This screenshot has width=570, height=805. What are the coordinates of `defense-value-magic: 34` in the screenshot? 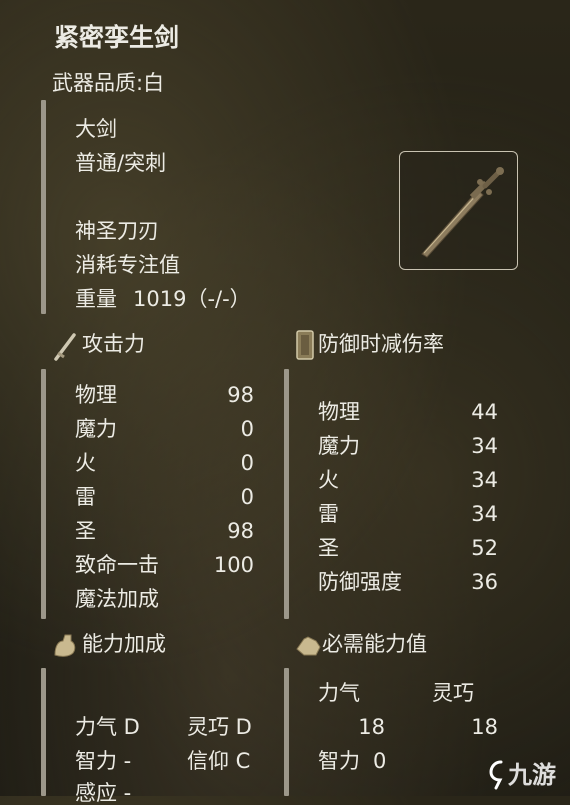 It's located at (484, 446).